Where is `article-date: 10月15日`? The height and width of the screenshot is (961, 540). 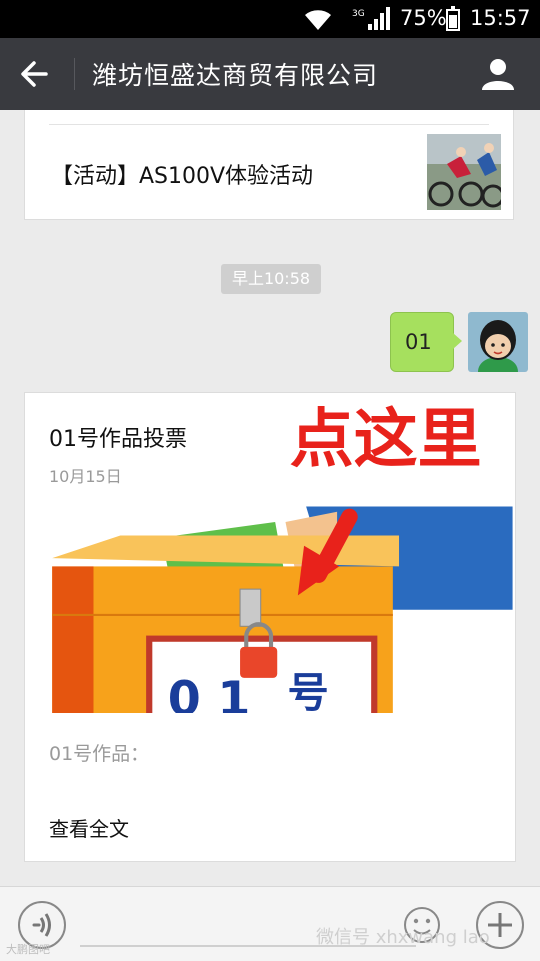 article-date: 10月15日 is located at coordinates (85, 476).